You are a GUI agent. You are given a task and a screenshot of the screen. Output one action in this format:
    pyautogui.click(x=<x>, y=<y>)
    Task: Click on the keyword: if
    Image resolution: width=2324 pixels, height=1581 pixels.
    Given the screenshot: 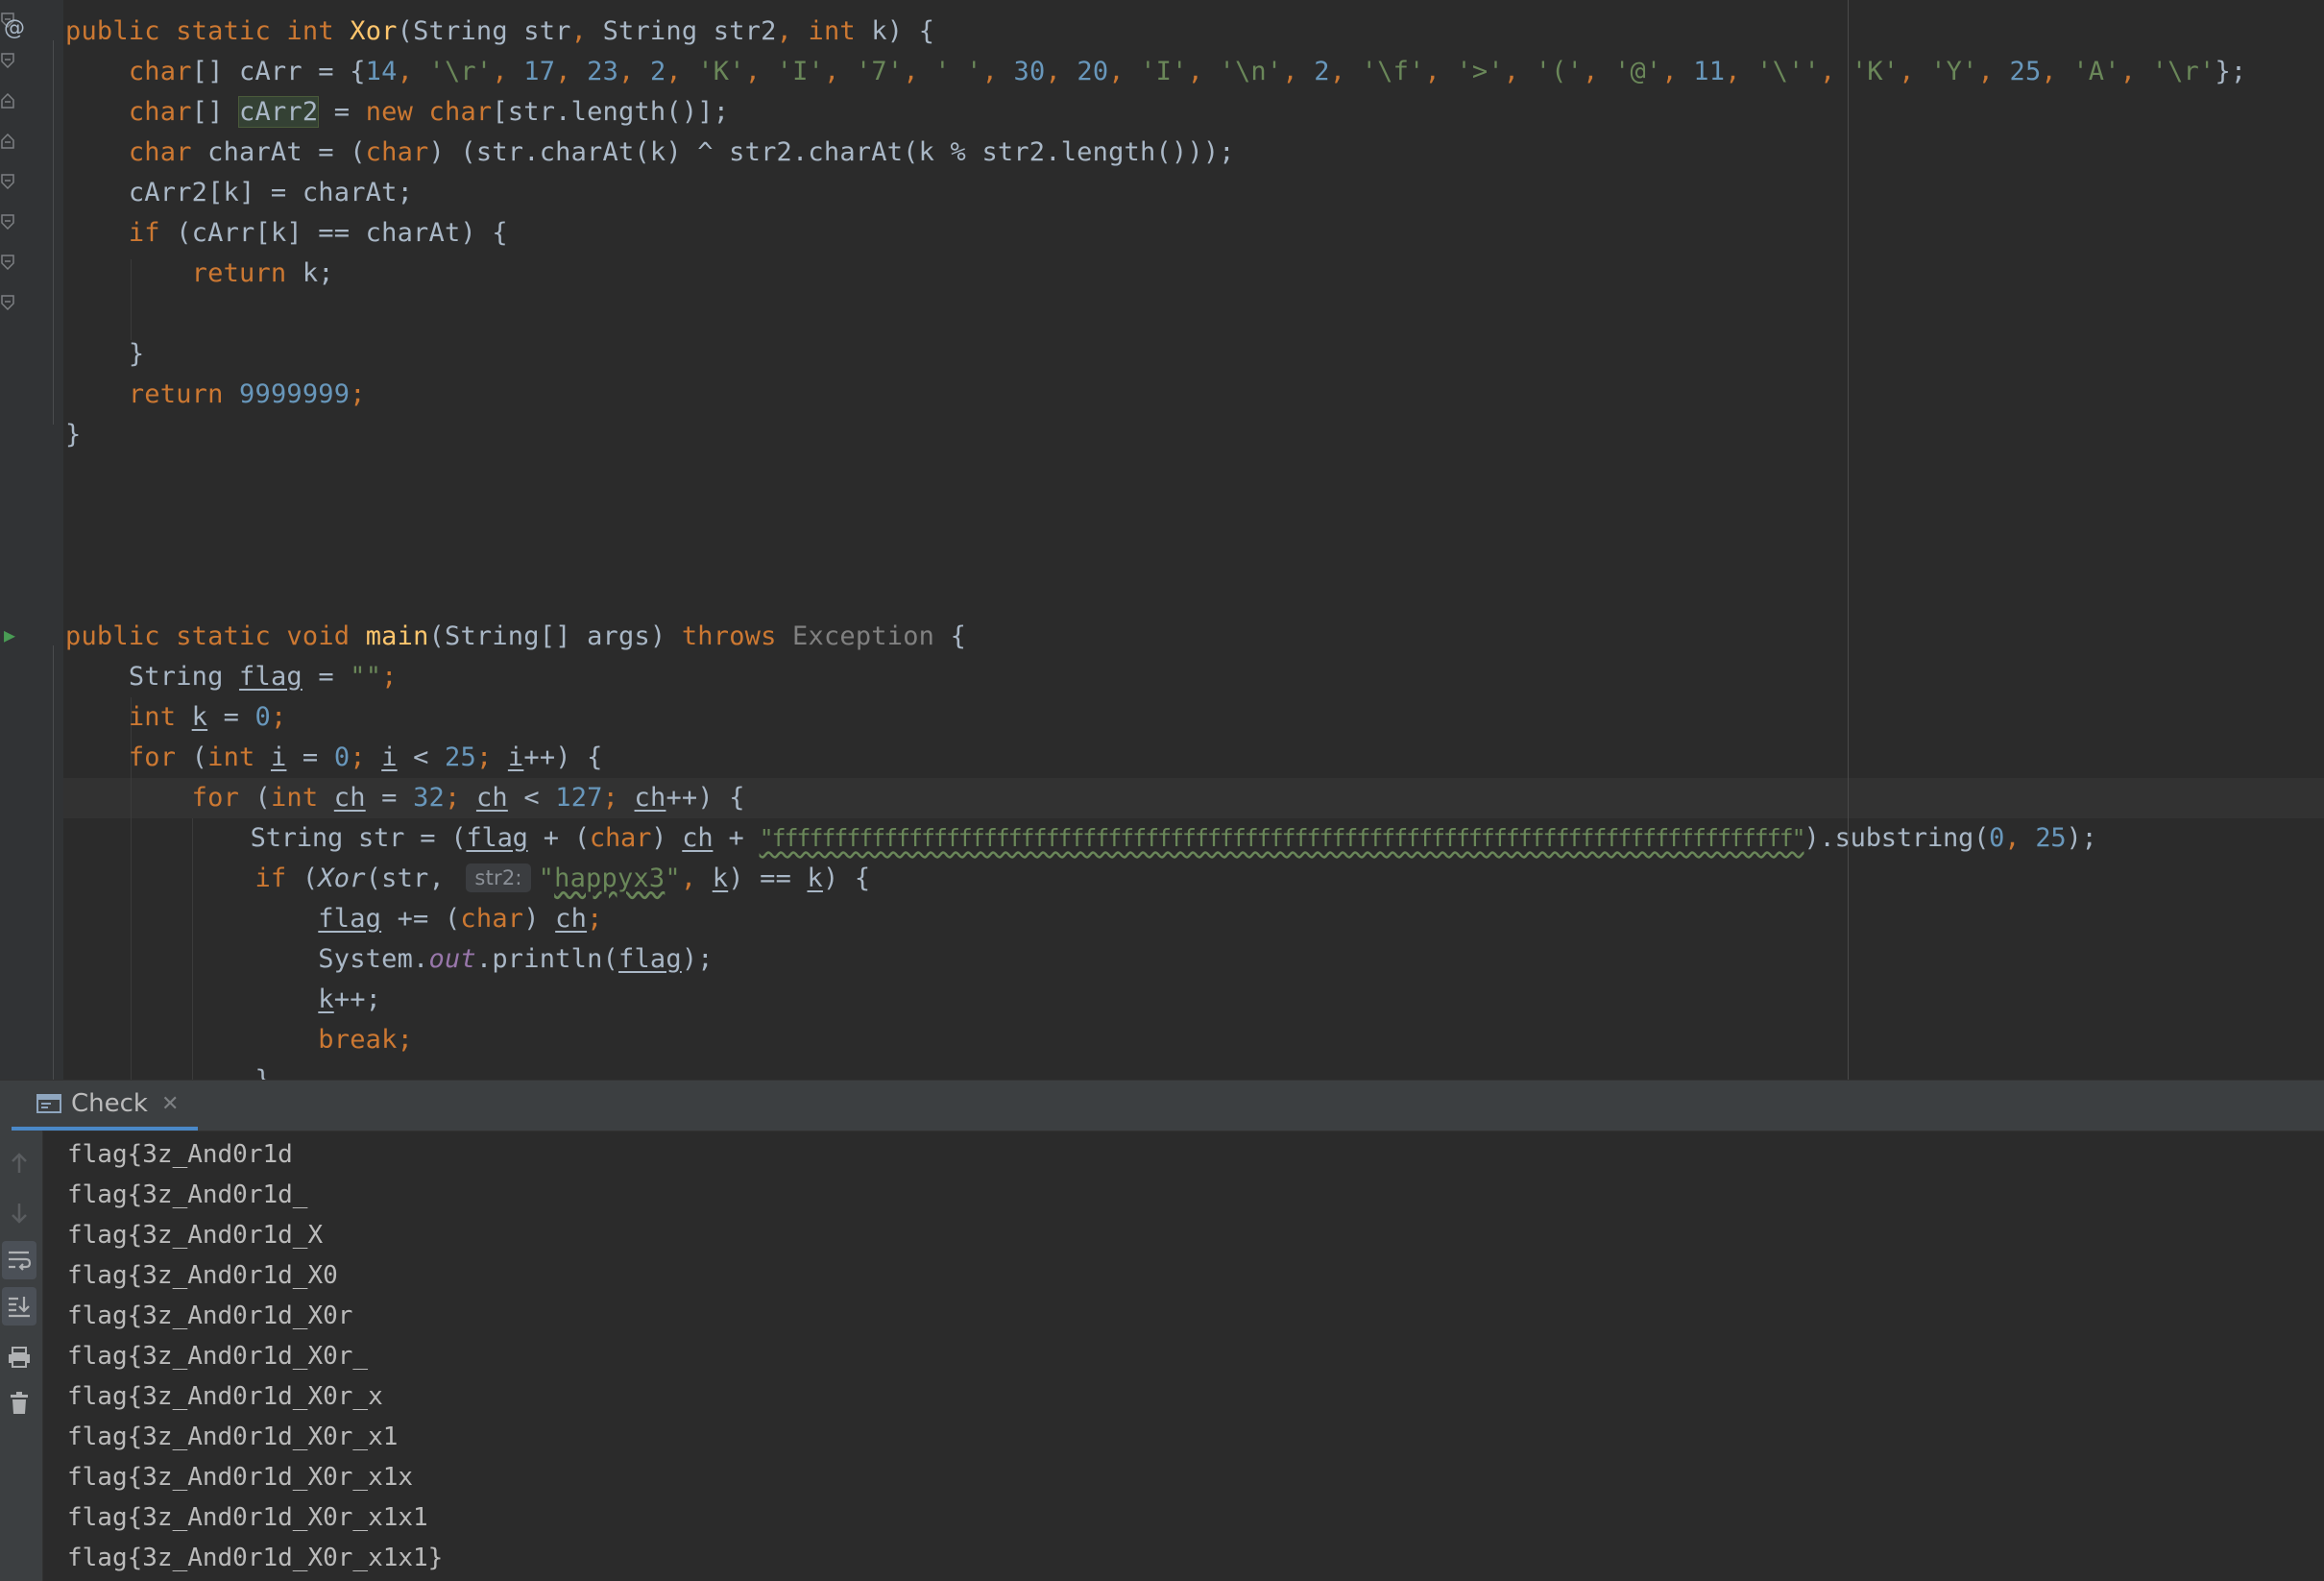 What is the action you would take?
    pyautogui.click(x=270, y=878)
    